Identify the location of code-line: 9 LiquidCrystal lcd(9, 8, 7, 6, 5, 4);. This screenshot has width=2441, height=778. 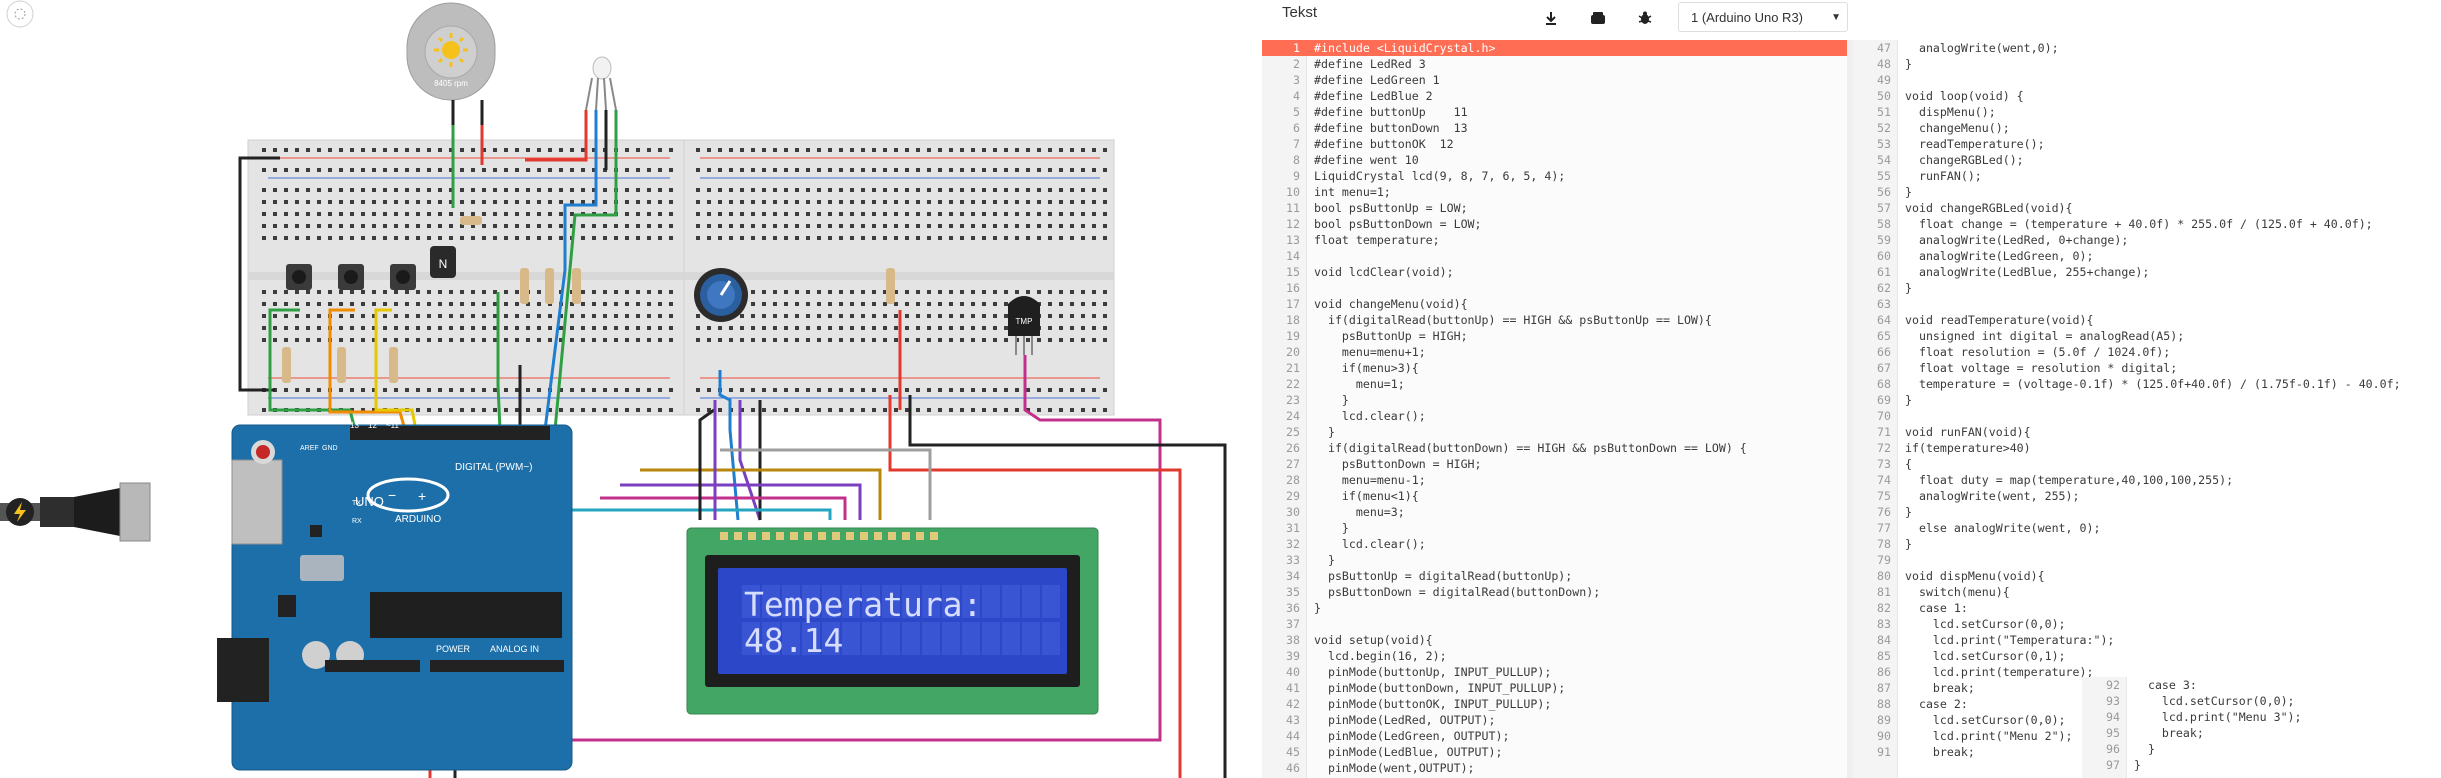
(1557, 176).